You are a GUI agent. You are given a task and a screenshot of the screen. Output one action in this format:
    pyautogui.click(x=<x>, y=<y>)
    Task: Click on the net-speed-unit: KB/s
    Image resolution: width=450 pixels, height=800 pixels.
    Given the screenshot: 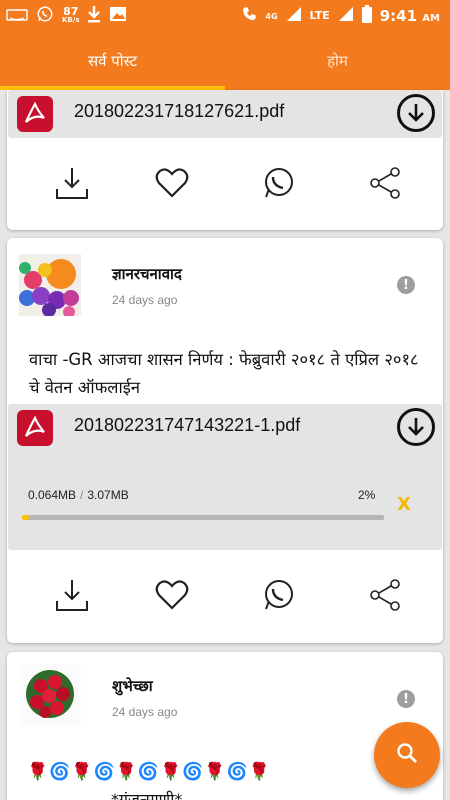 What is the action you would take?
    pyautogui.click(x=71, y=20)
    